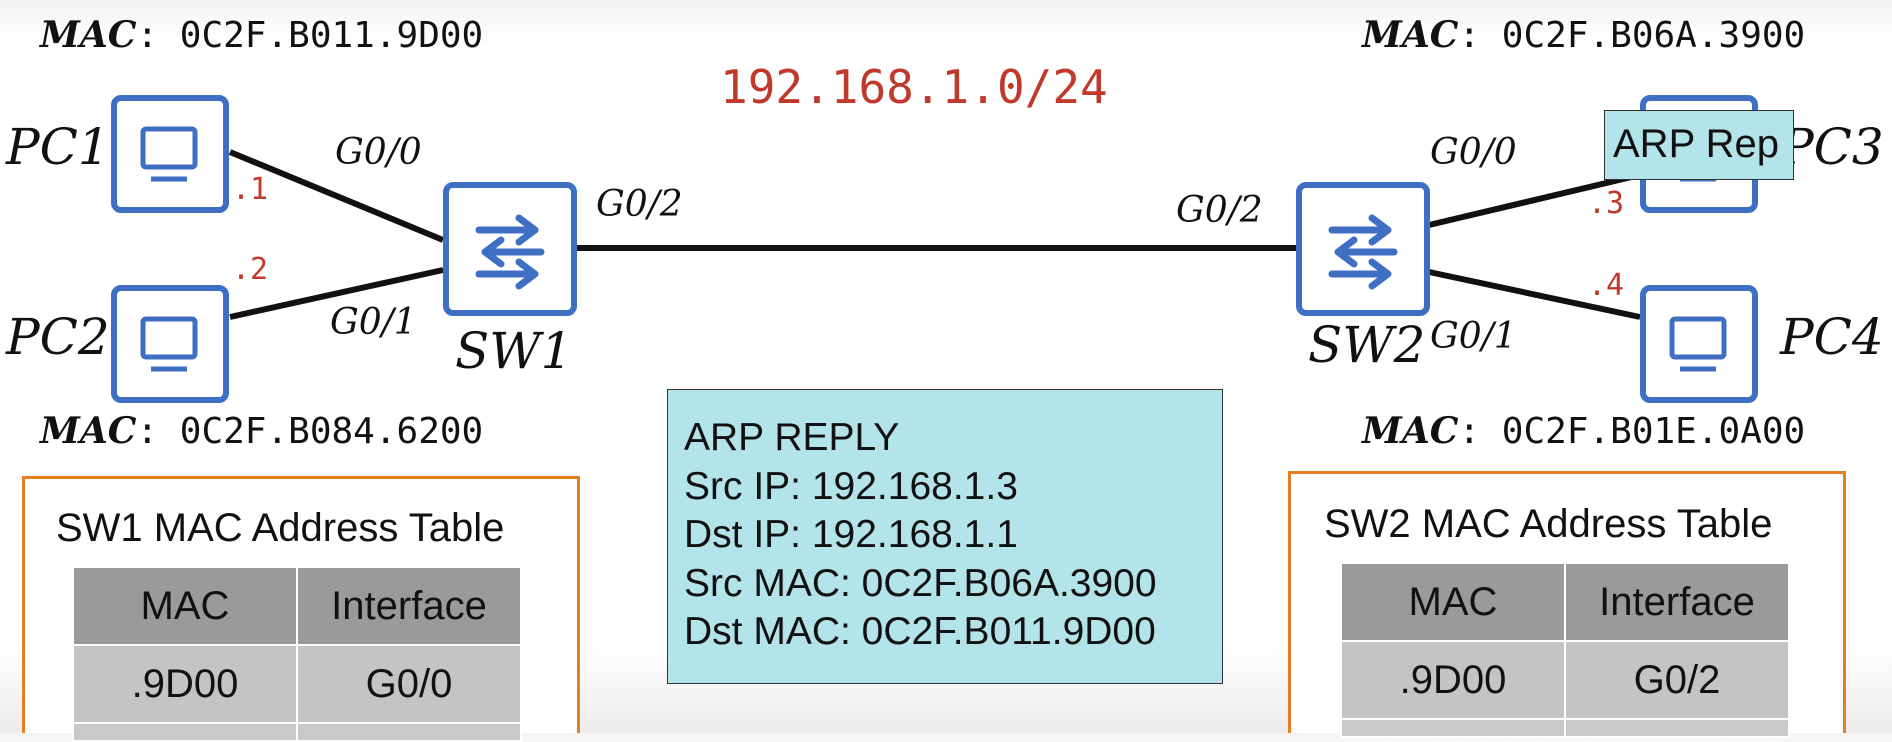  Describe the element at coordinates (373, 322) in the screenshot. I see `sw1-port-g01: G0/1` at that location.